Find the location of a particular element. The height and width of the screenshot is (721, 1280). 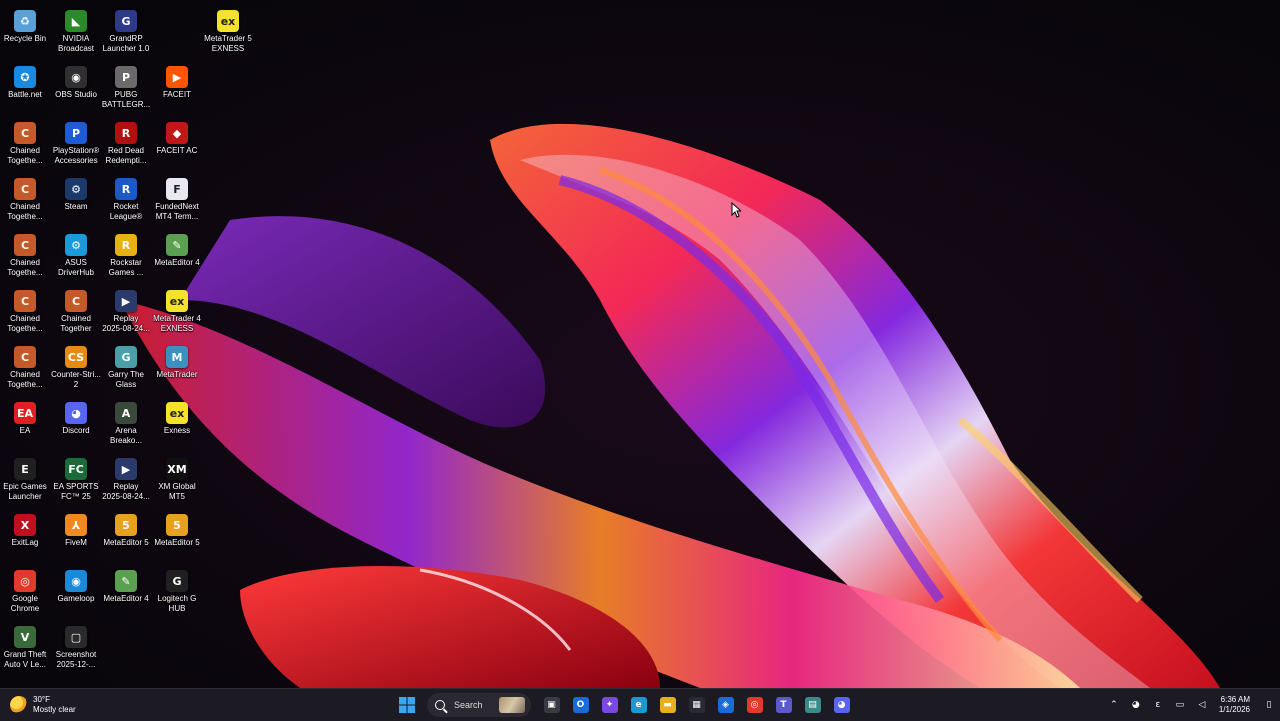

desktop-shortcut: ⚙ ASUS DriverHub is located at coordinates (76, 256).